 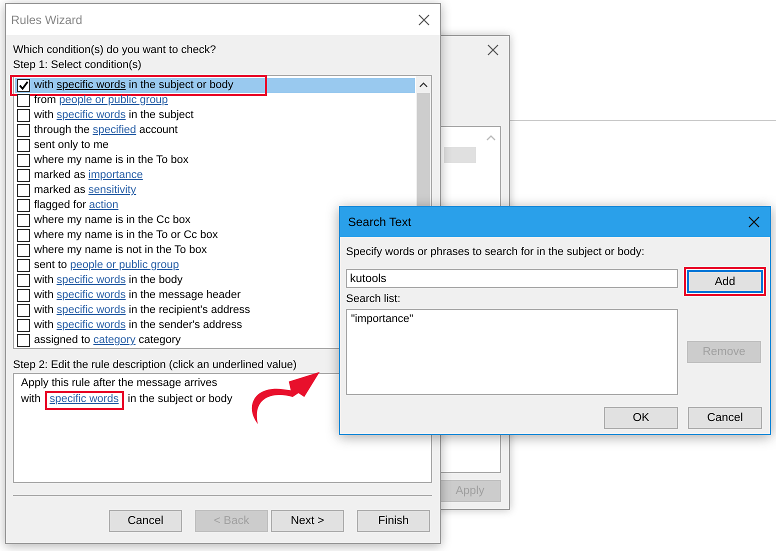 I want to click on condition-text: where my name is not in the To box, so click(x=120, y=250).